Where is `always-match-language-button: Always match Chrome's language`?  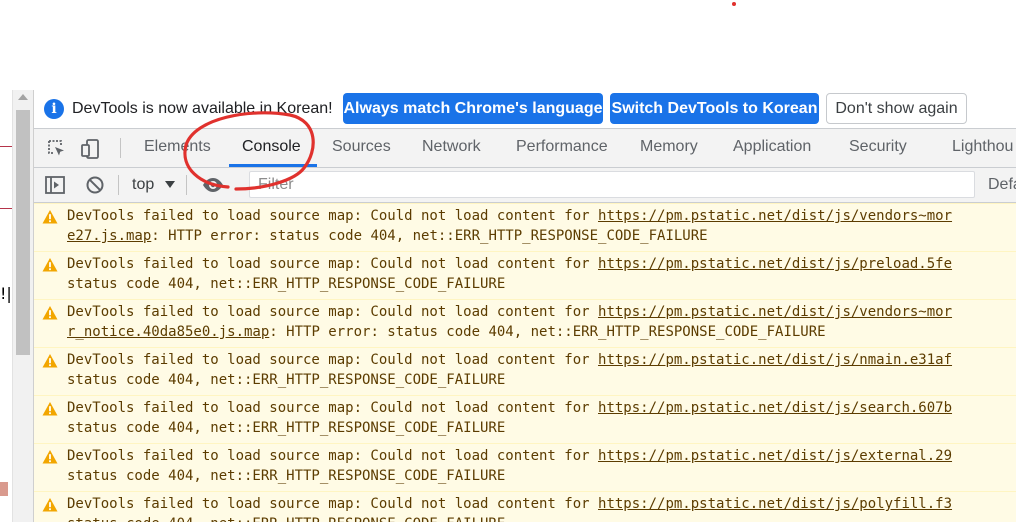
always-match-language-button: Always match Chrome's language is located at coordinates (473, 108).